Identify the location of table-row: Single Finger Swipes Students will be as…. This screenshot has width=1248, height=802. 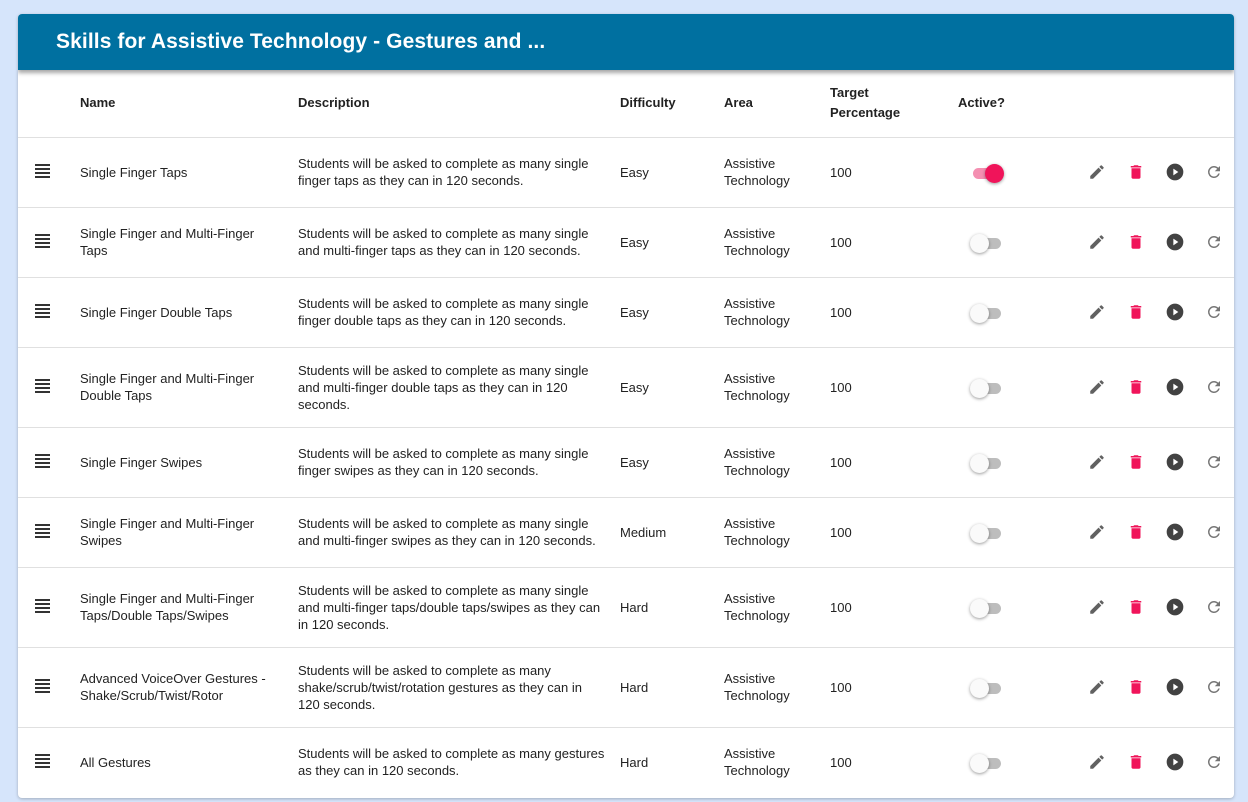
(626, 461).